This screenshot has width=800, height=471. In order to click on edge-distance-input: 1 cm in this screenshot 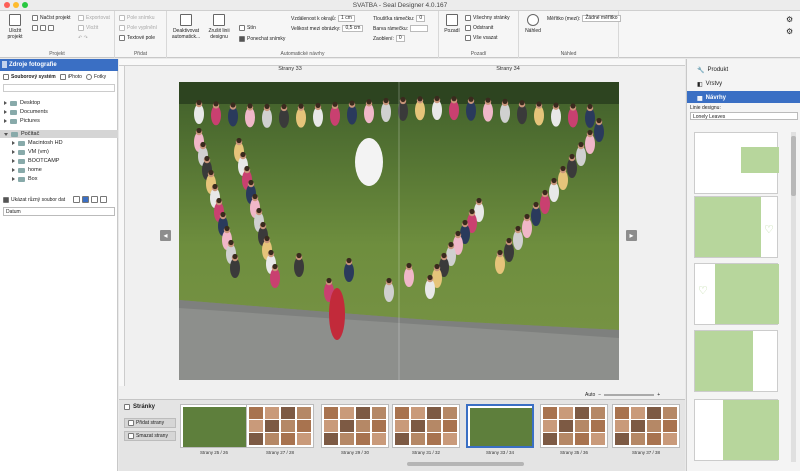, I will do `click(346, 18)`.